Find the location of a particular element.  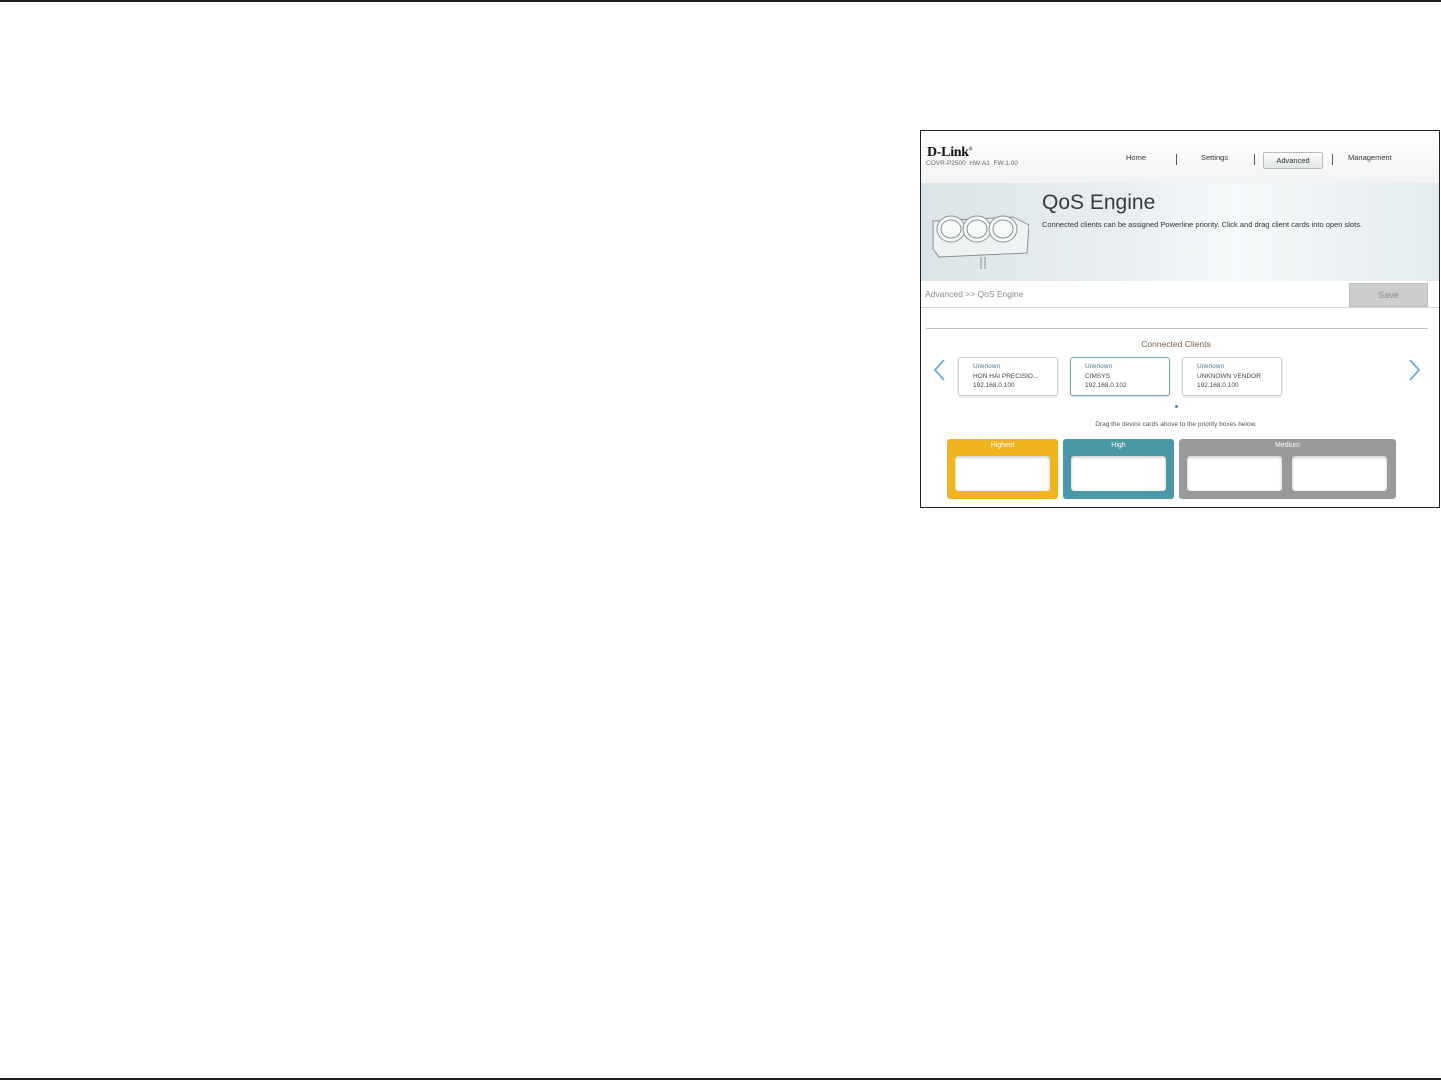

priority-label-medium: Medium is located at coordinates (1287, 445).